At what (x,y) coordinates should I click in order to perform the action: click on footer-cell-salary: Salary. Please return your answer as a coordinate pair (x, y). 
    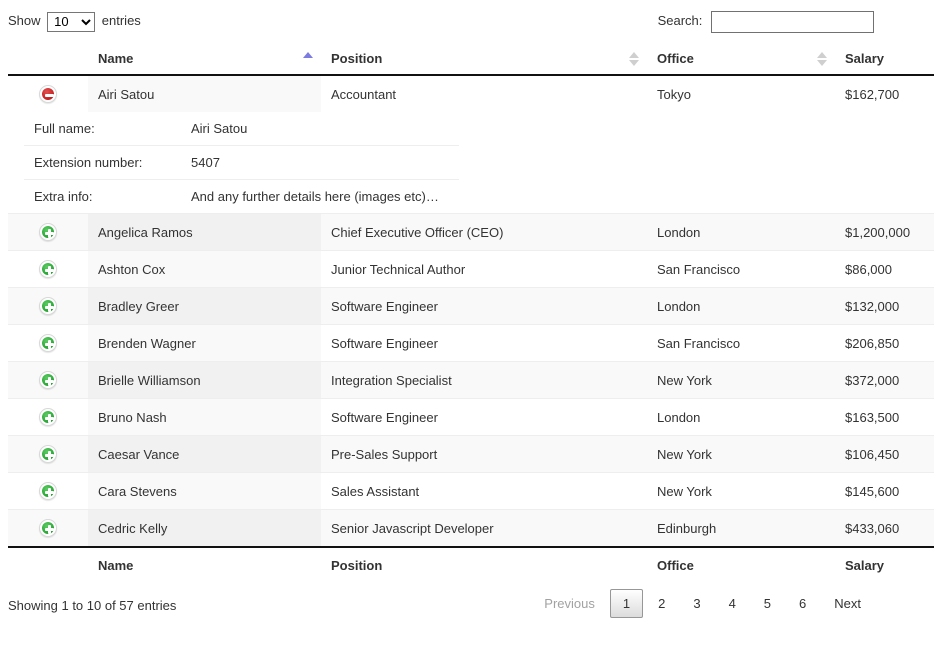
    Looking at the image, I should click on (884, 563).